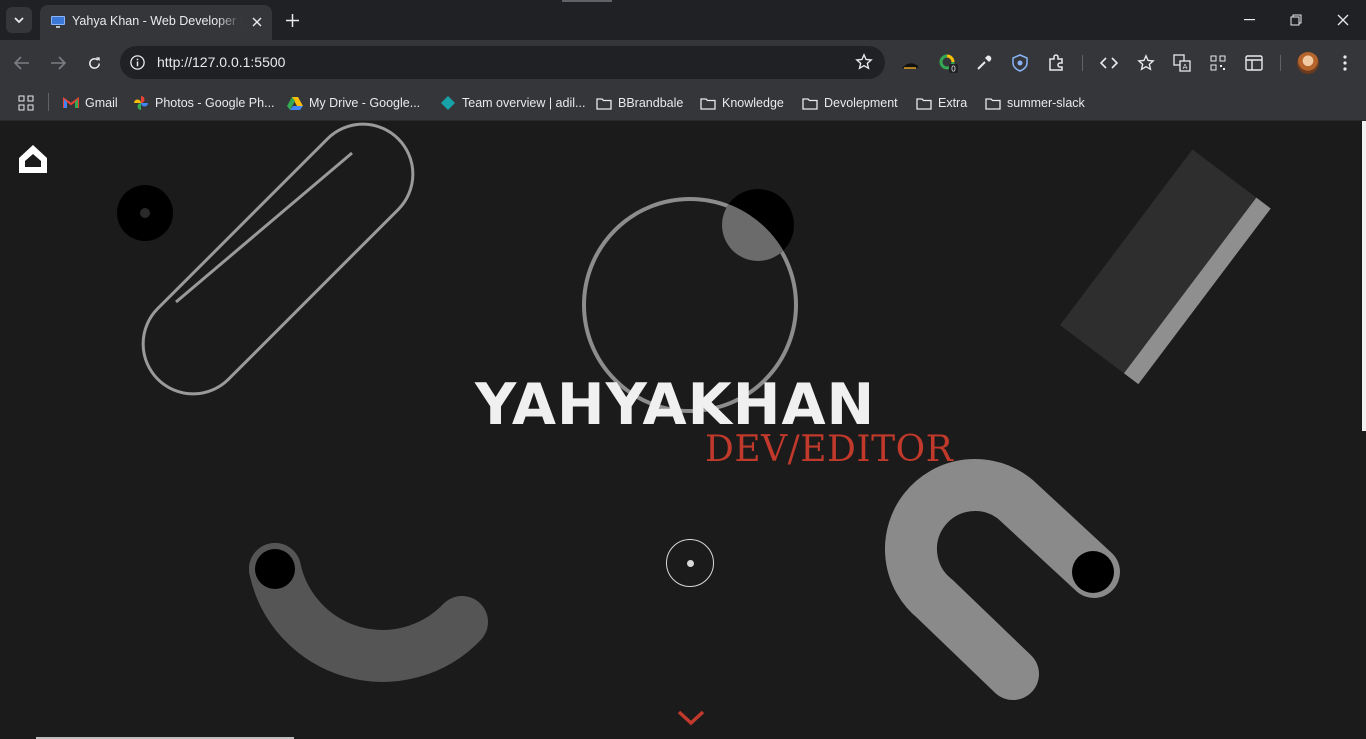  I want to click on browser-toolbar: http://127.0.0.1:5500 0 A, so click(683, 63).